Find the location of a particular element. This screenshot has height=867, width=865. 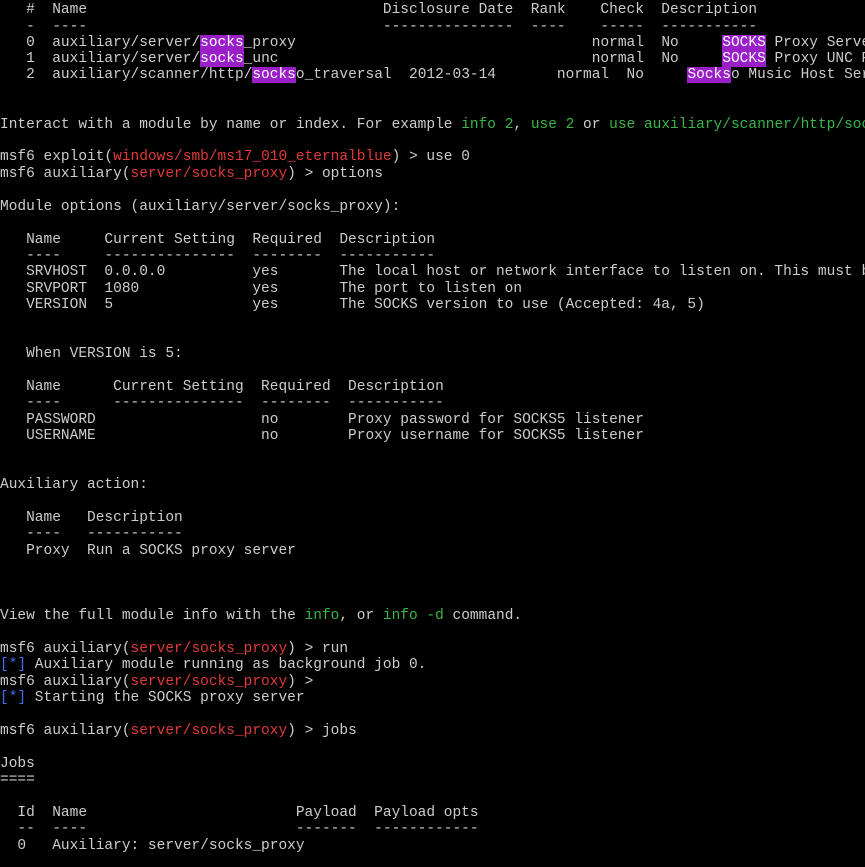

options-row-srvport: SRVPORT 1080 yes The port to listen on is located at coordinates (261, 289).